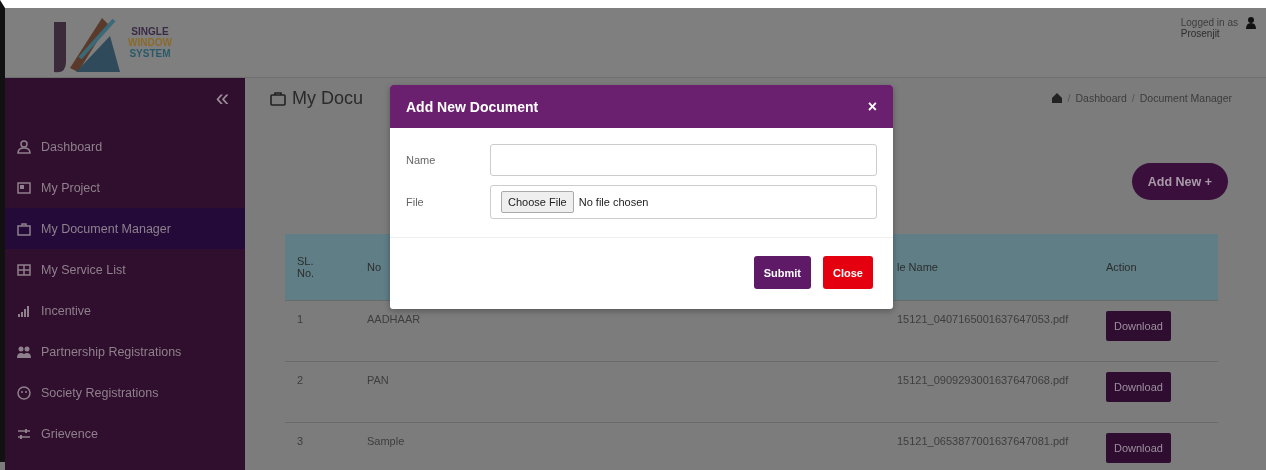 This screenshot has width=1266, height=470. I want to click on people-icon, so click(24, 351).